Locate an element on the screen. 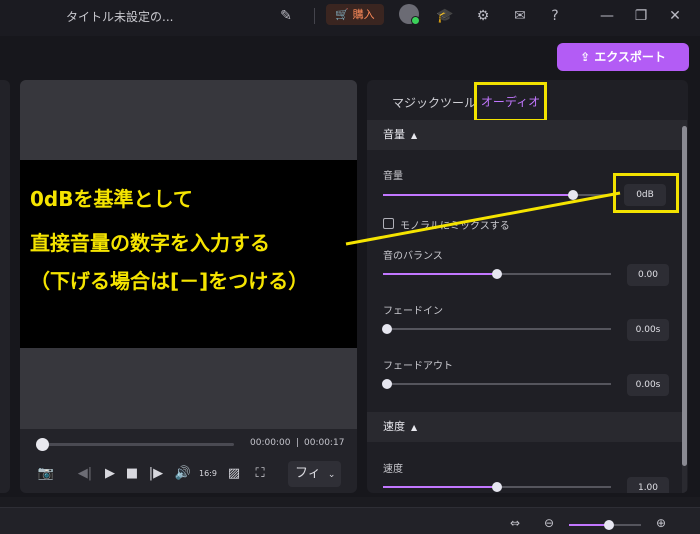 The width and height of the screenshot is (700, 534). fullscreen-icon: ⛶ is located at coordinates (260, 474).